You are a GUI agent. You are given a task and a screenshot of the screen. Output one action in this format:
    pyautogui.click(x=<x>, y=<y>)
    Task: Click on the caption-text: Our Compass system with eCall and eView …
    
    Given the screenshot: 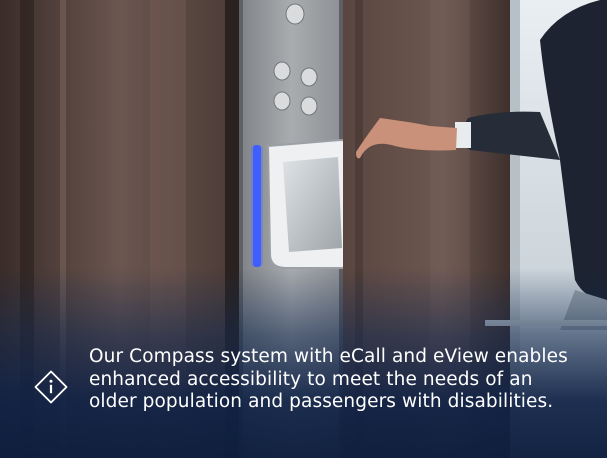 What is the action you would take?
    pyautogui.click(x=339, y=380)
    